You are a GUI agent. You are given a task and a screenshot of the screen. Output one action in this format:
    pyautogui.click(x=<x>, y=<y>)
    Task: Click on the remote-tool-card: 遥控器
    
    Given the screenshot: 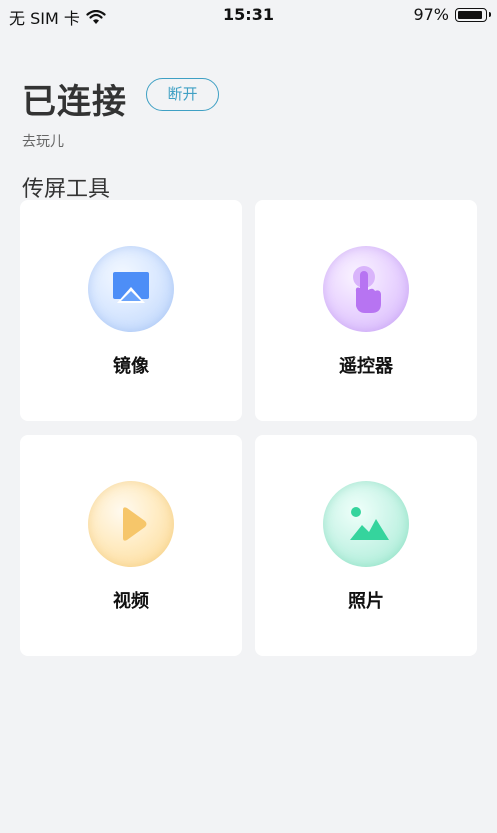 What is the action you would take?
    pyautogui.click(x=366, y=310)
    